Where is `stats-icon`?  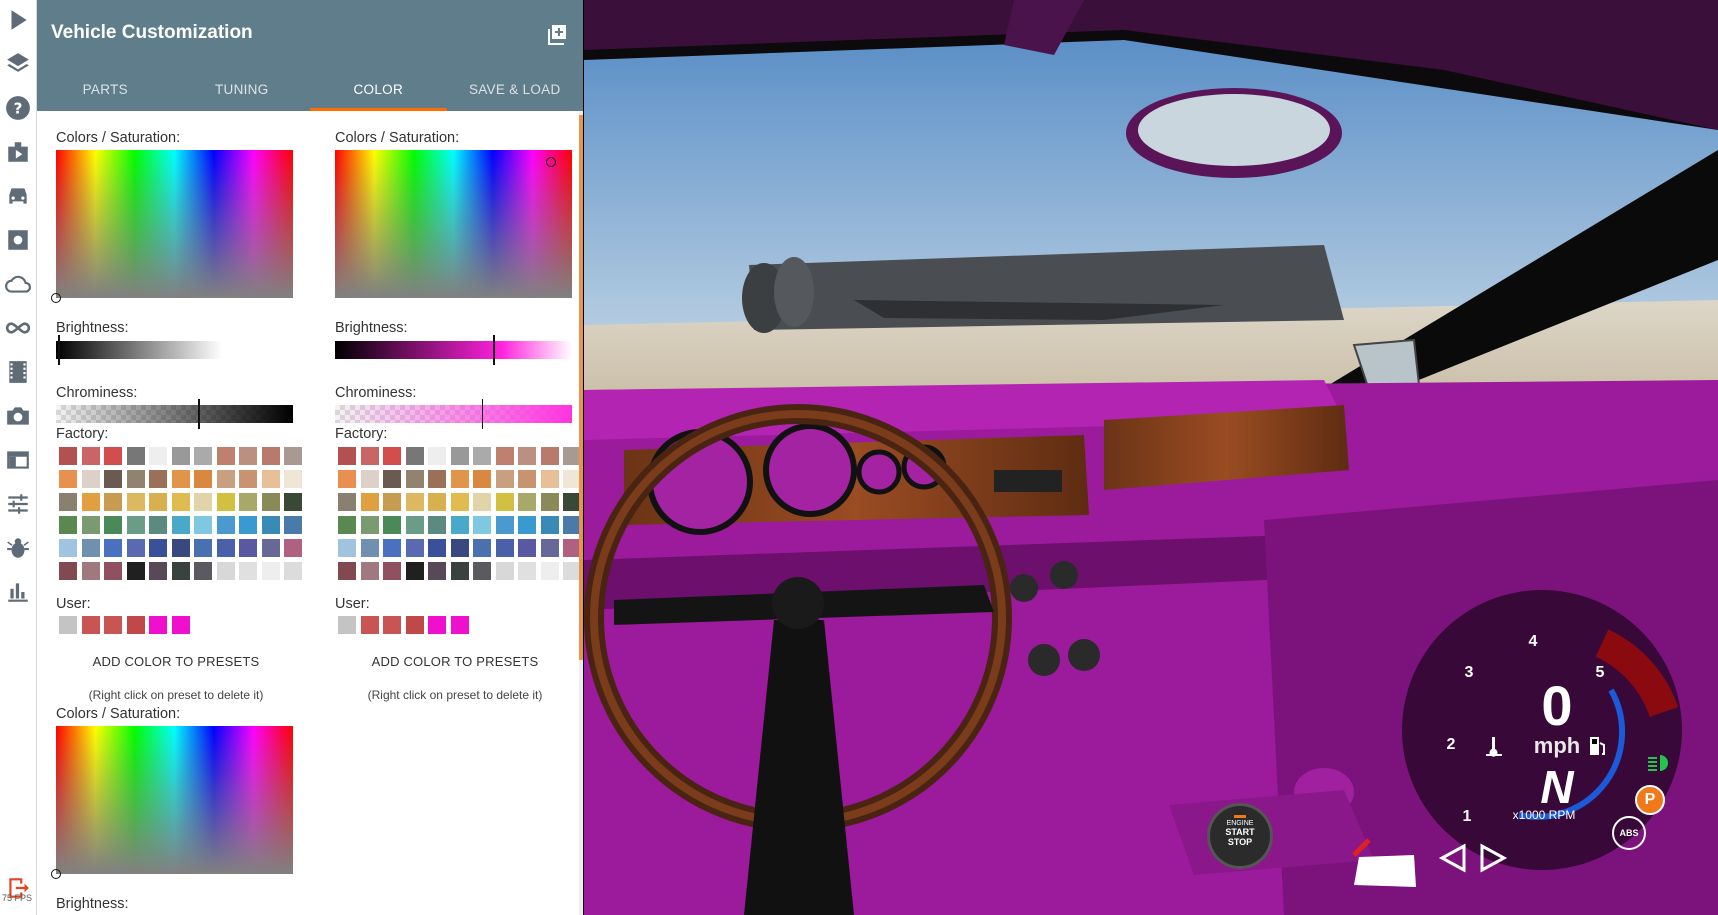 stats-icon is located at coordinates (18, 592).